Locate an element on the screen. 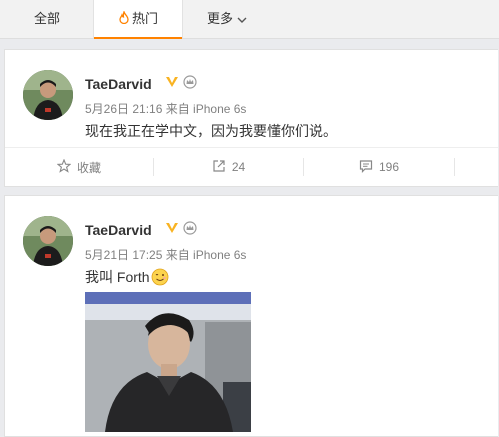 This screenshot has height=437, width=499. favorite-button: 收藏 is located at coordinates (79, 167).